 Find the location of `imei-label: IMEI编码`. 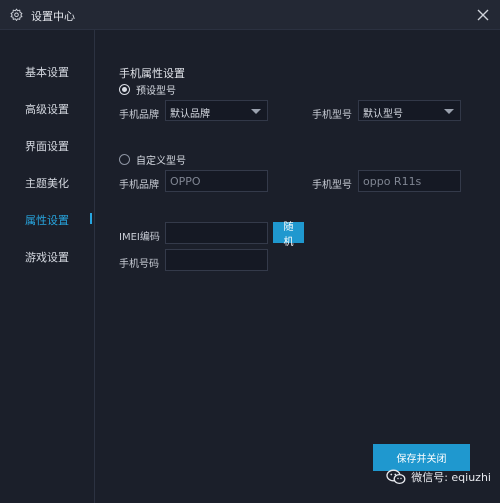

imei-label: IMEI编码 is located at coordinates (139, 237).